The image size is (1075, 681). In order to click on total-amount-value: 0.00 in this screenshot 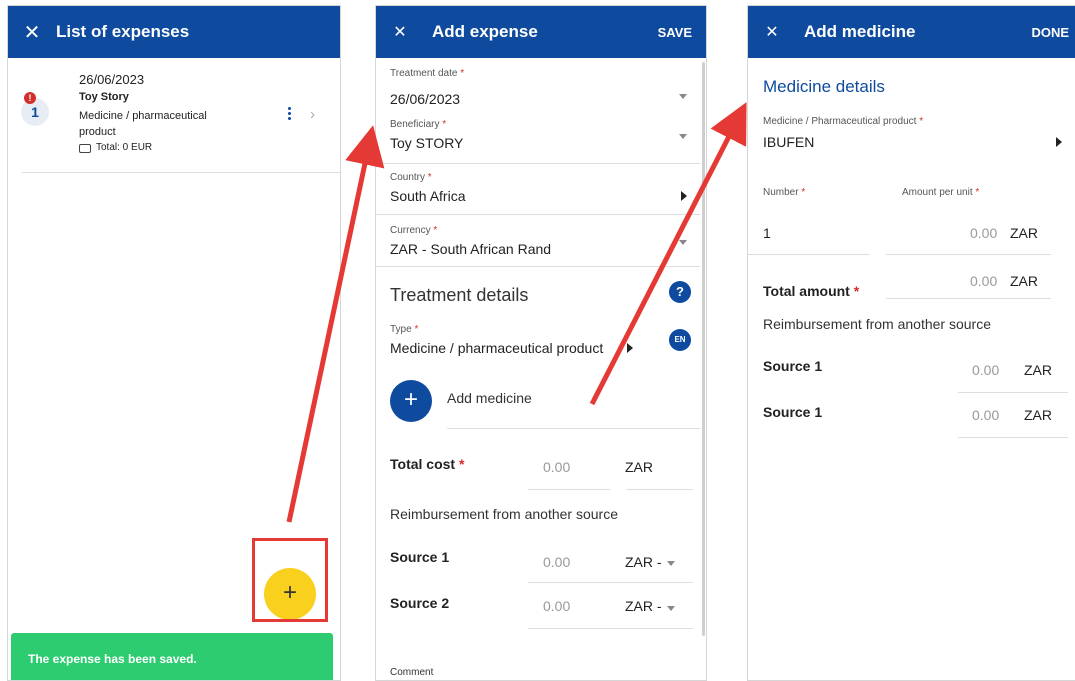, I will do `click(984, 281)`.